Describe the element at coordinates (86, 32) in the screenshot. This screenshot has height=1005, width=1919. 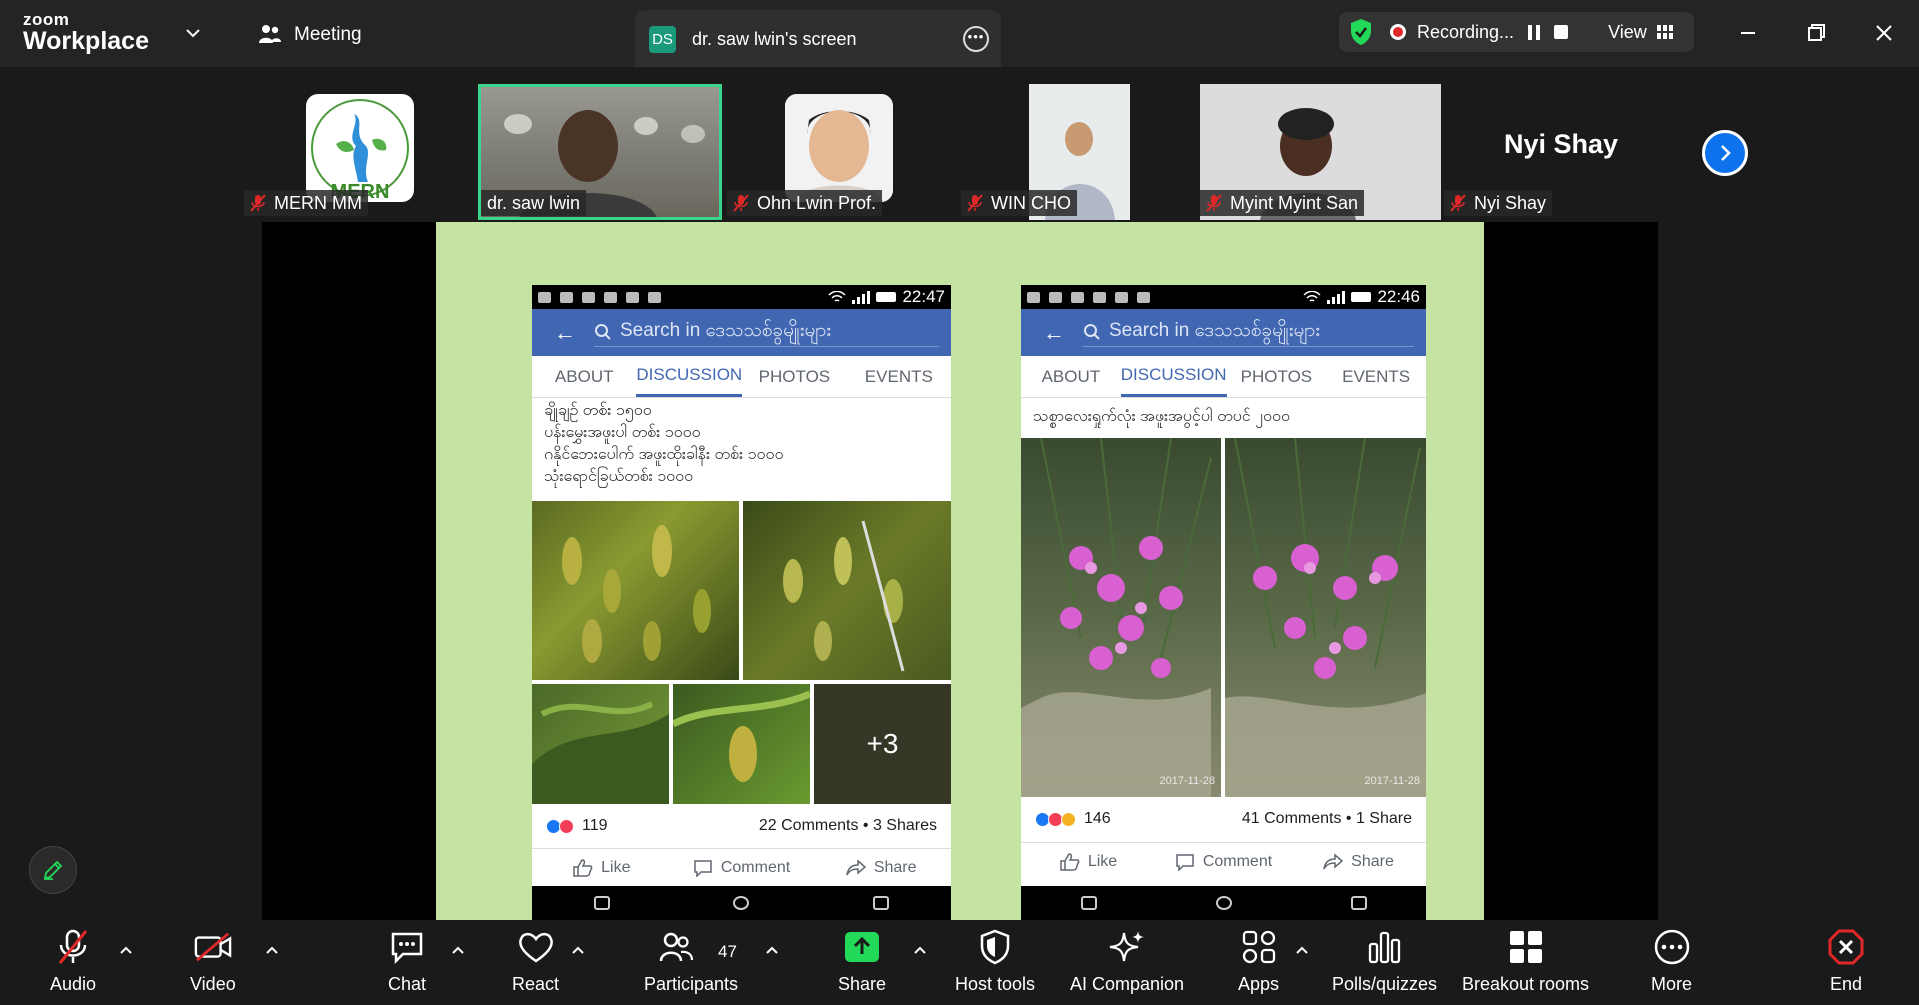
I see `zoom-workplace-logo: zoom Workplace` at that location.